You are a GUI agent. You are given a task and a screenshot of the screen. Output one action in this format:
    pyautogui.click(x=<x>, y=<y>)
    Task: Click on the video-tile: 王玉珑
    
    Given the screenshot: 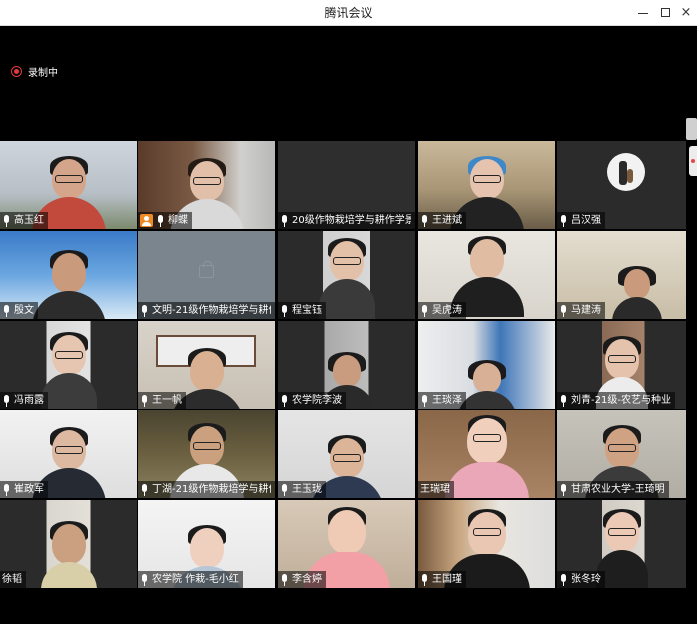 What is the action you would take?
    pyautogui.click(x=346, y=454)
    